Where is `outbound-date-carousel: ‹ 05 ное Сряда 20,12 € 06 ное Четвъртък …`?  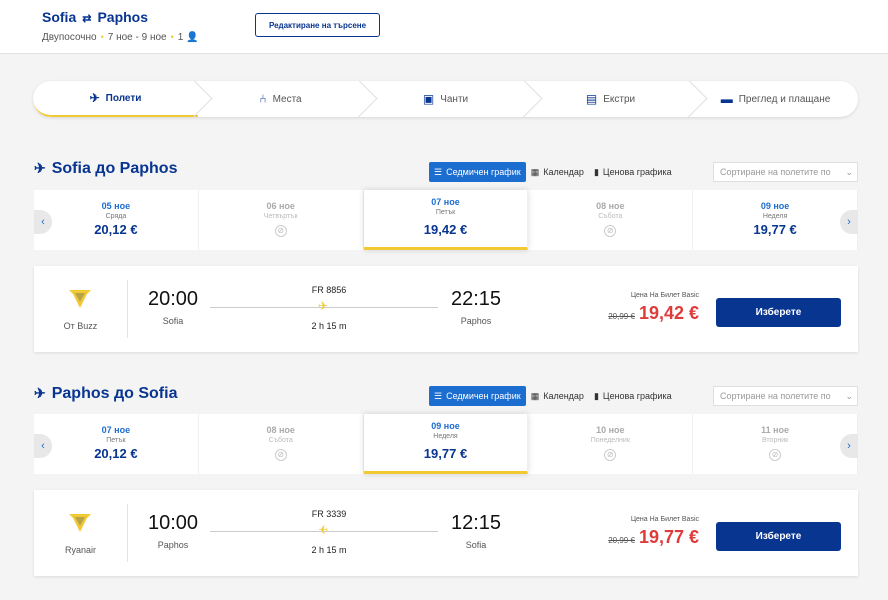 outbound-date-carousel: ‹ 05 ное Сряда 20,12 € 06 ное Четвъртък … is located at coordinates (446, 220).